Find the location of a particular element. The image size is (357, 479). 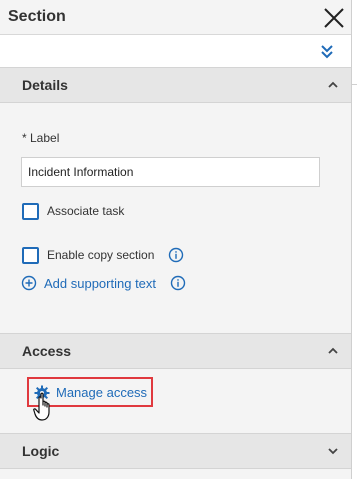

double-chevron-down-icon is located at coordinates (327, 51).